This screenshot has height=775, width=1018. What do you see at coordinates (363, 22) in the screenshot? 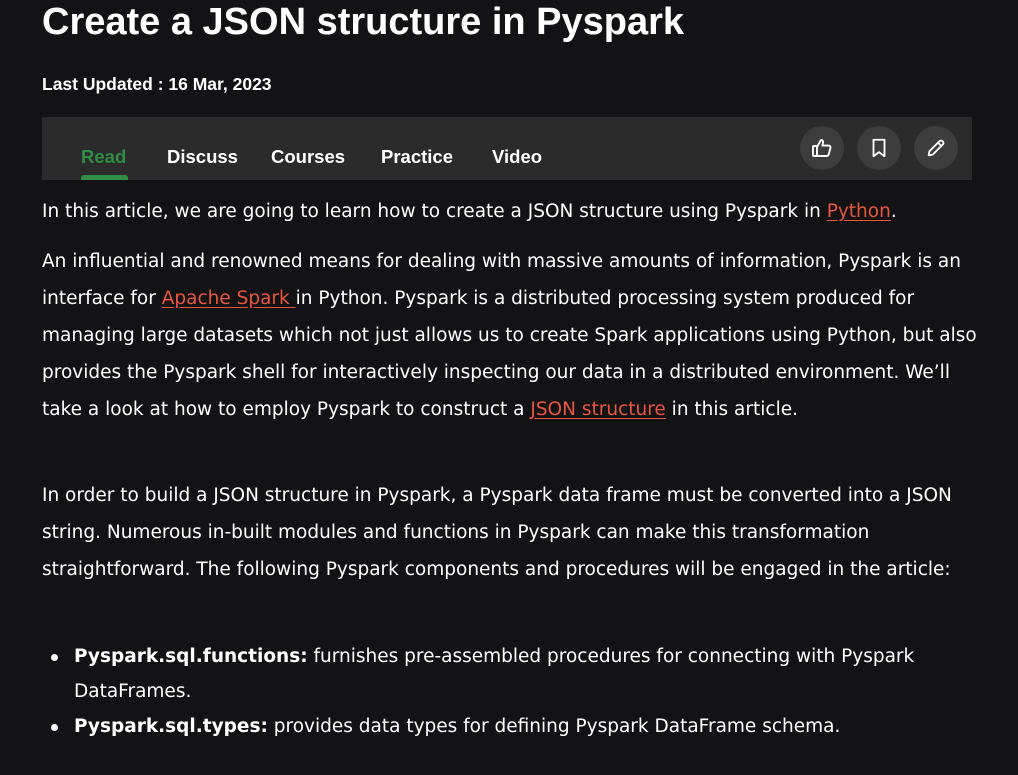
I see `page-title: Create a JSON structure in Pyspark` at bounding box center [363, 22].